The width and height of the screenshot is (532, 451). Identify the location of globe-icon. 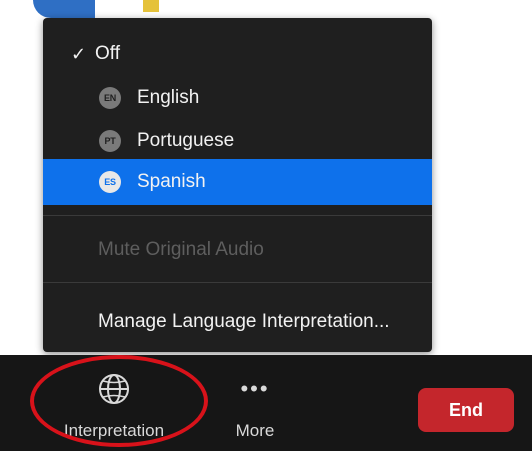
(114, 389).